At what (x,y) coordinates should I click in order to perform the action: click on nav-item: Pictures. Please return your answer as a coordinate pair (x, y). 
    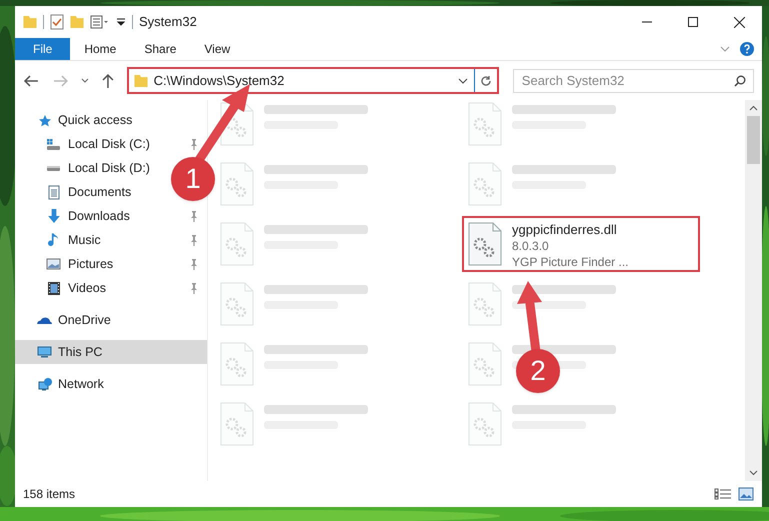
    Looking at the image, I should click on (111, 264).